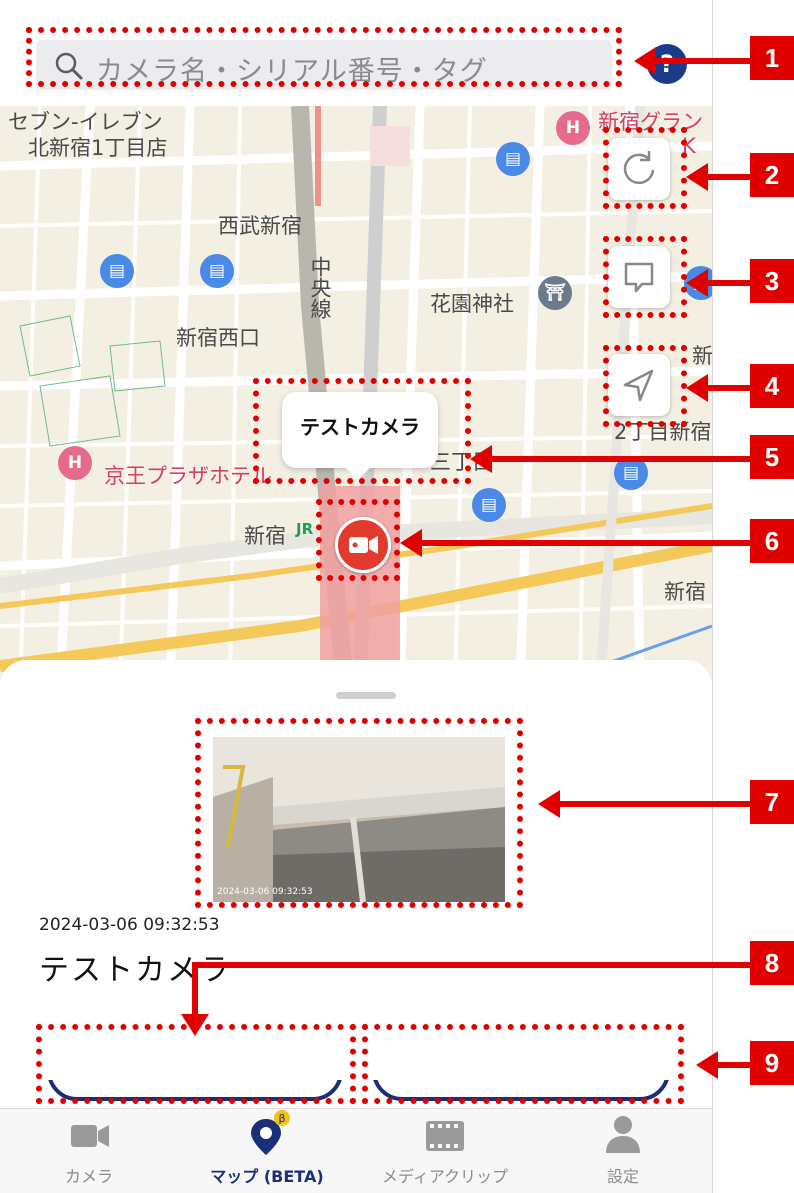 This screenshot has height=1193, width=794. I want to click on svg-text: β, so click(281, 1118).